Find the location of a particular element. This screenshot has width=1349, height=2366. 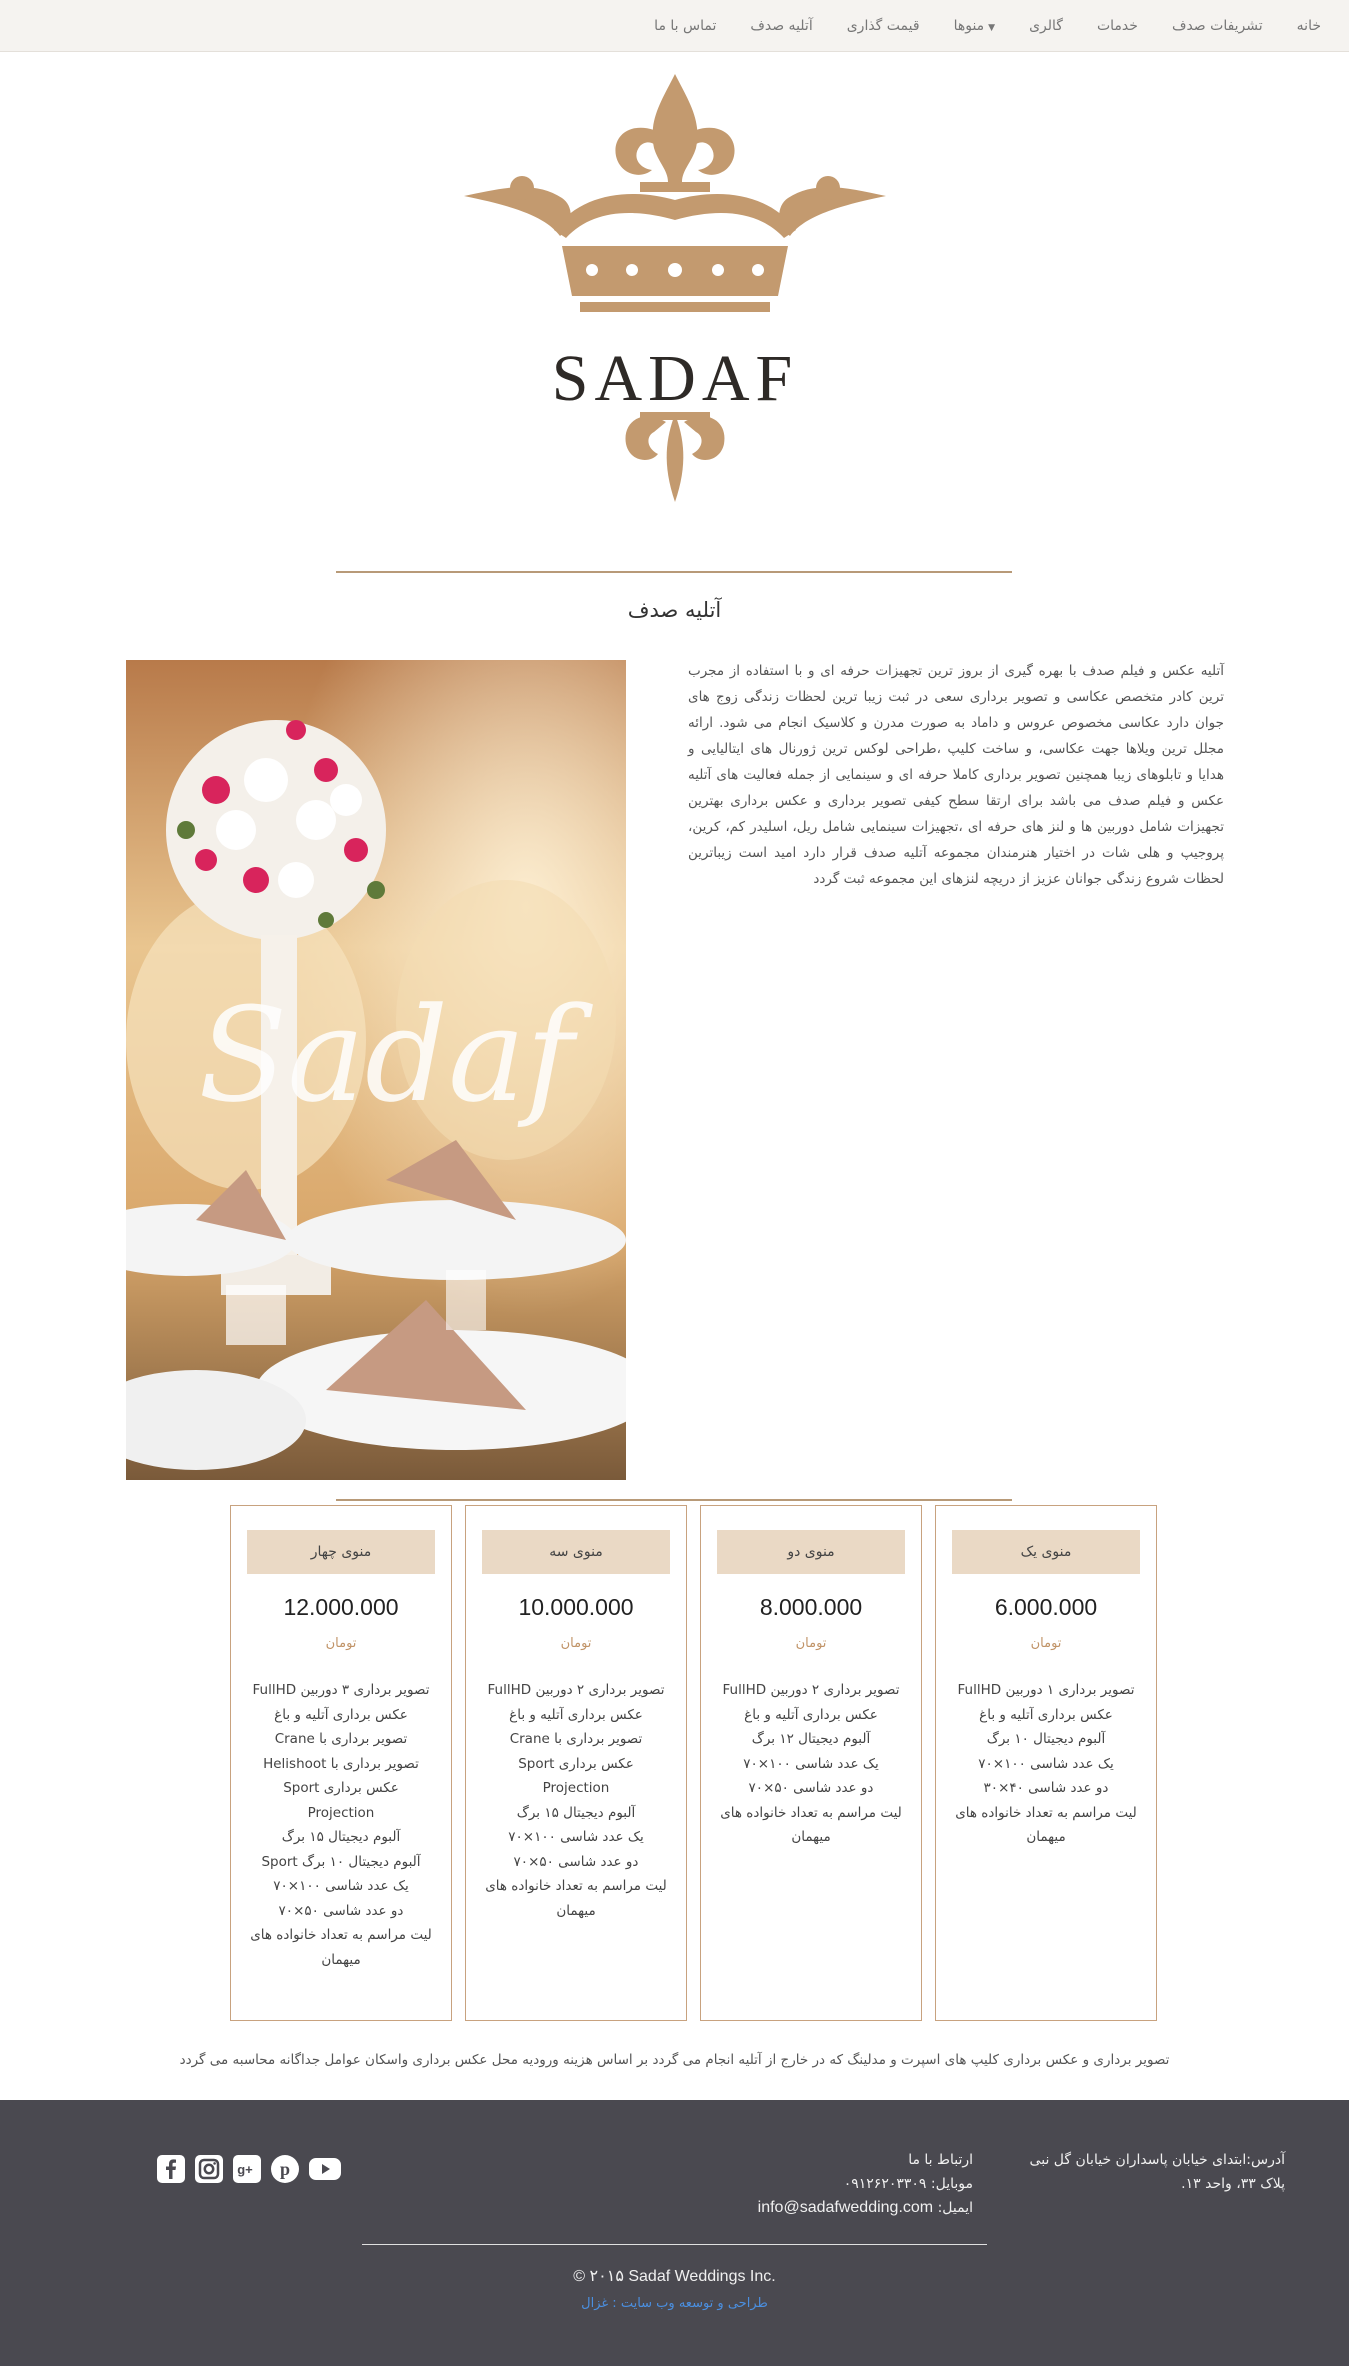

logo-text: SADAF is located at coordinates (675, 378).